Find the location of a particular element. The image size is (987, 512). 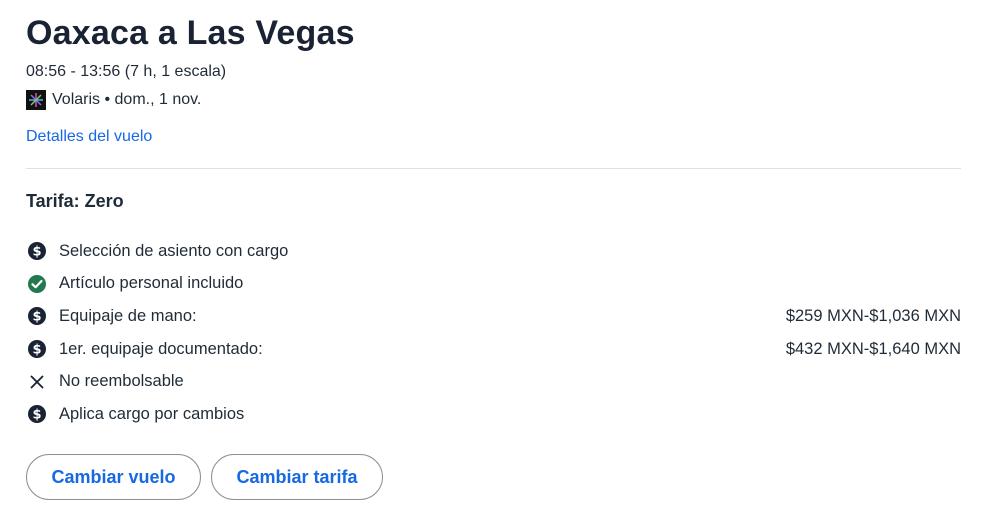

feature-seat-selection: $ Selección de asiento con cargo is located at coordinates (493, 251).